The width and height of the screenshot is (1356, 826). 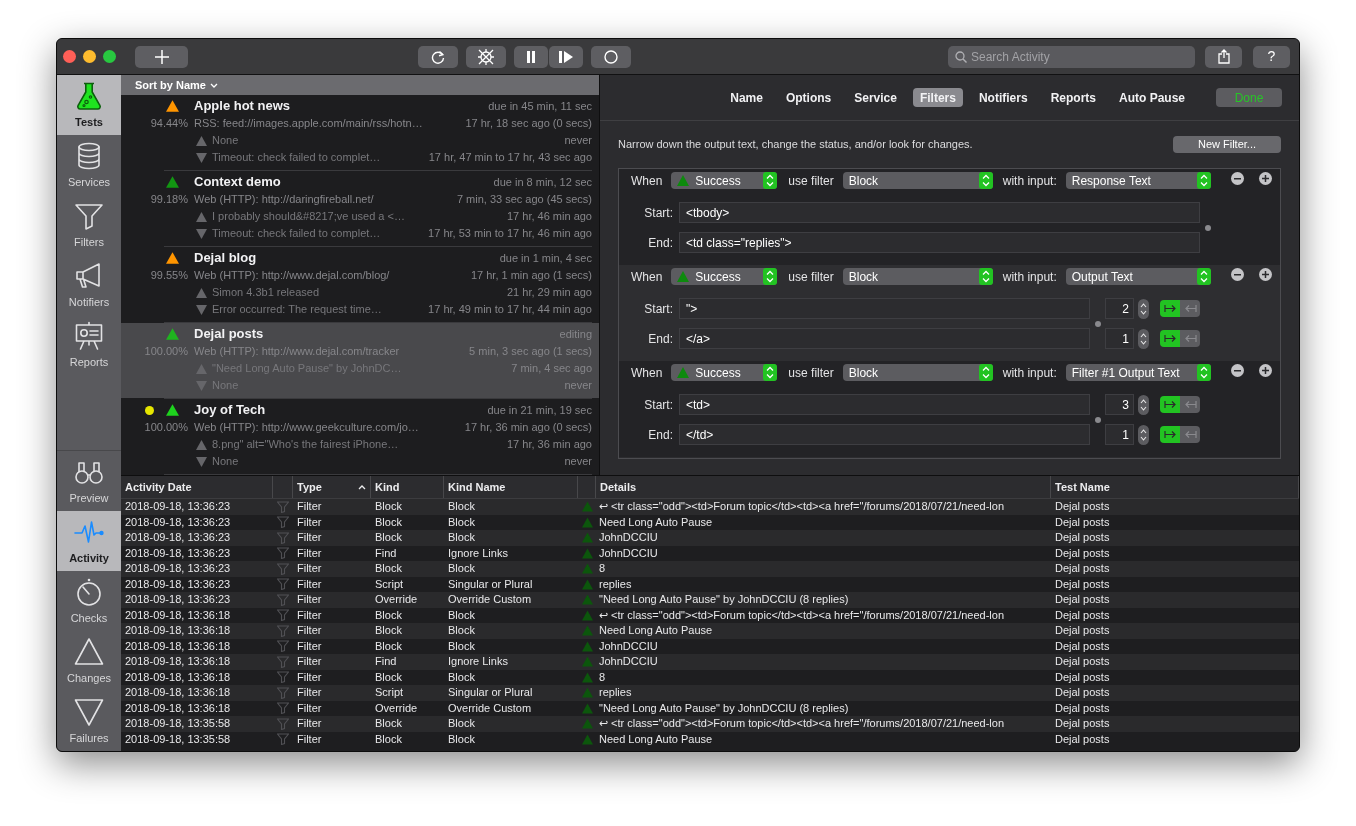 What do you see at coordinates (510, 234) in the screenshot?
I see `failure-time: 17 hr, 53 min to 17 hr, 46 min ago` at bounding box center [510, 234].